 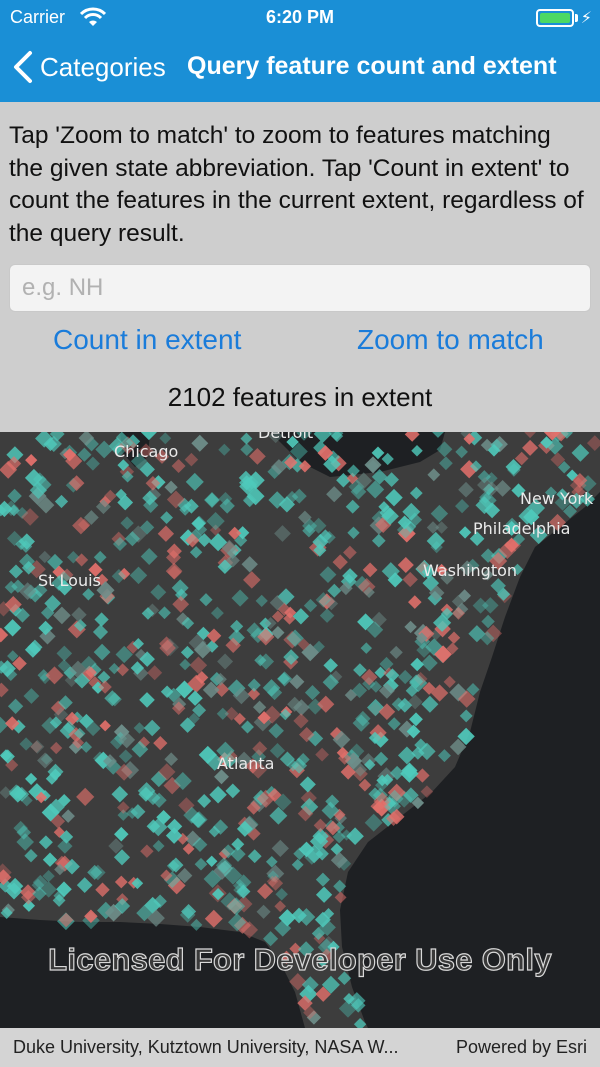 I want to click on city-label-washington: Washington, so click(x=470, y=570).